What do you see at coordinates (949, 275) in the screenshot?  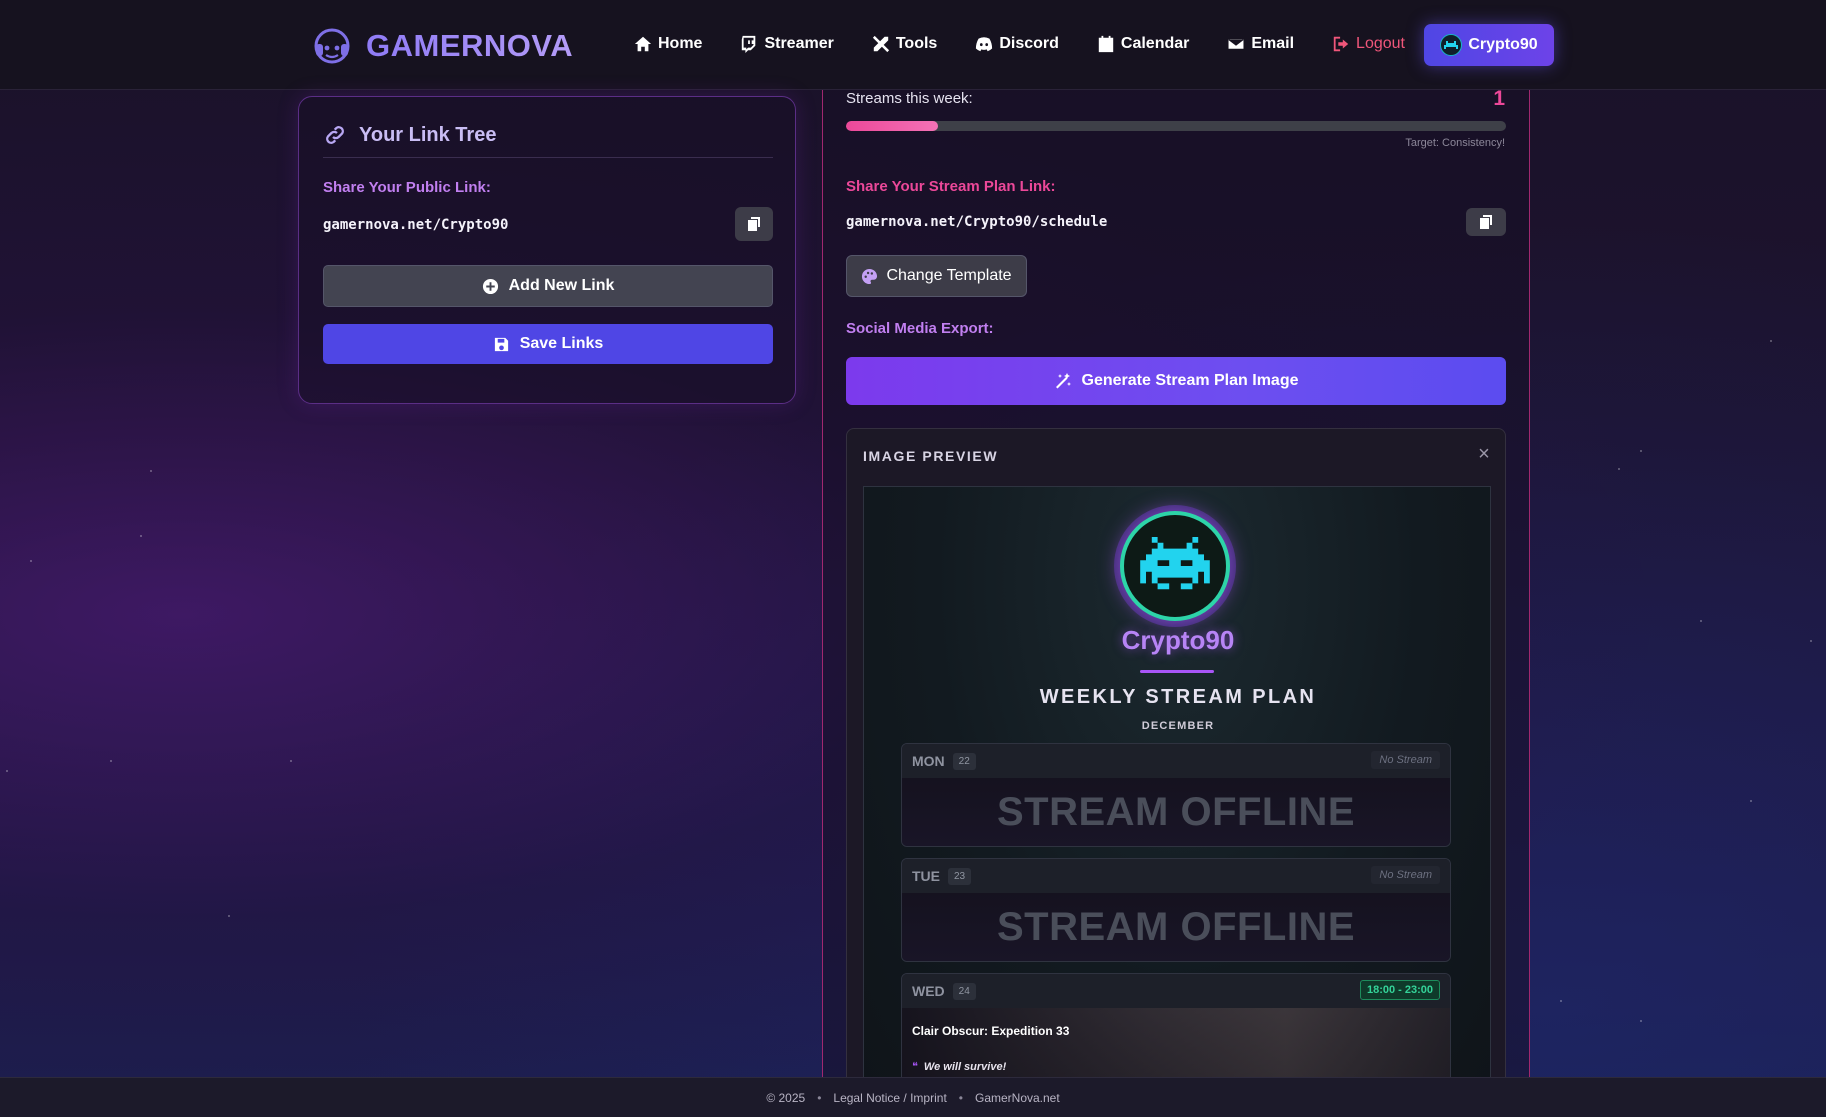 I see `change-template-label: Change Template` at bounding box center [949, 275].